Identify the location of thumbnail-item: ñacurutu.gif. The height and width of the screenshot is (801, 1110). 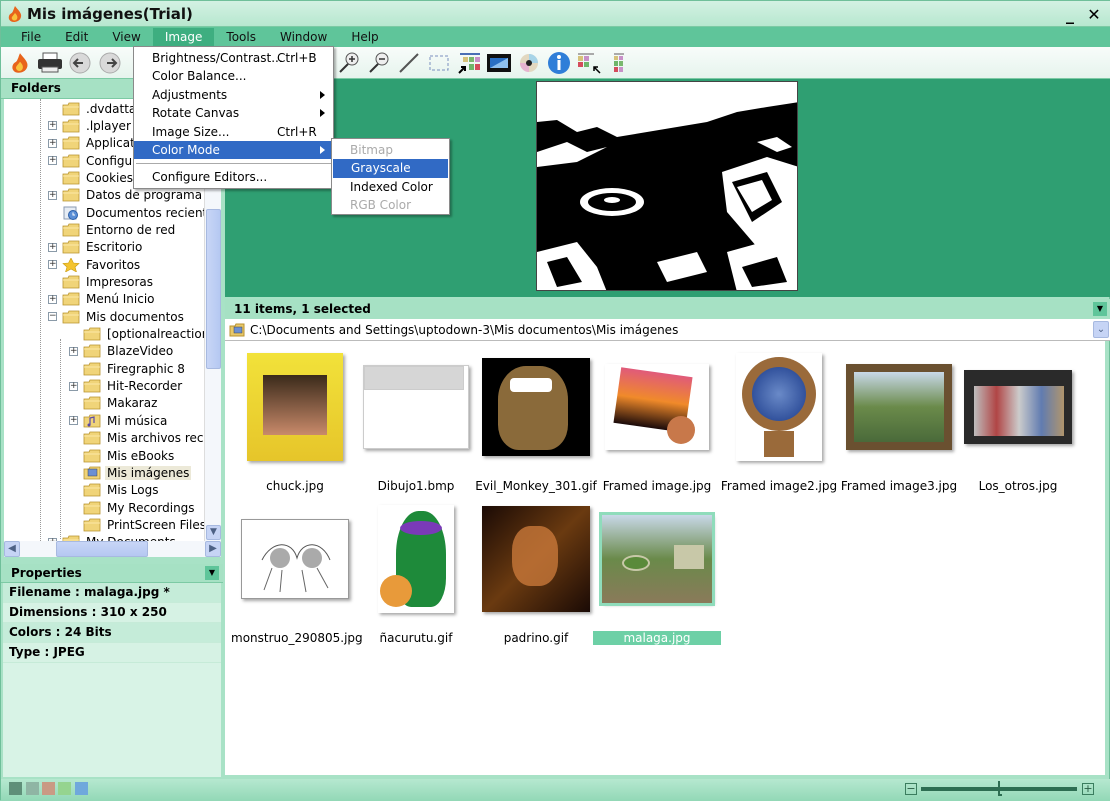
(416, 573).